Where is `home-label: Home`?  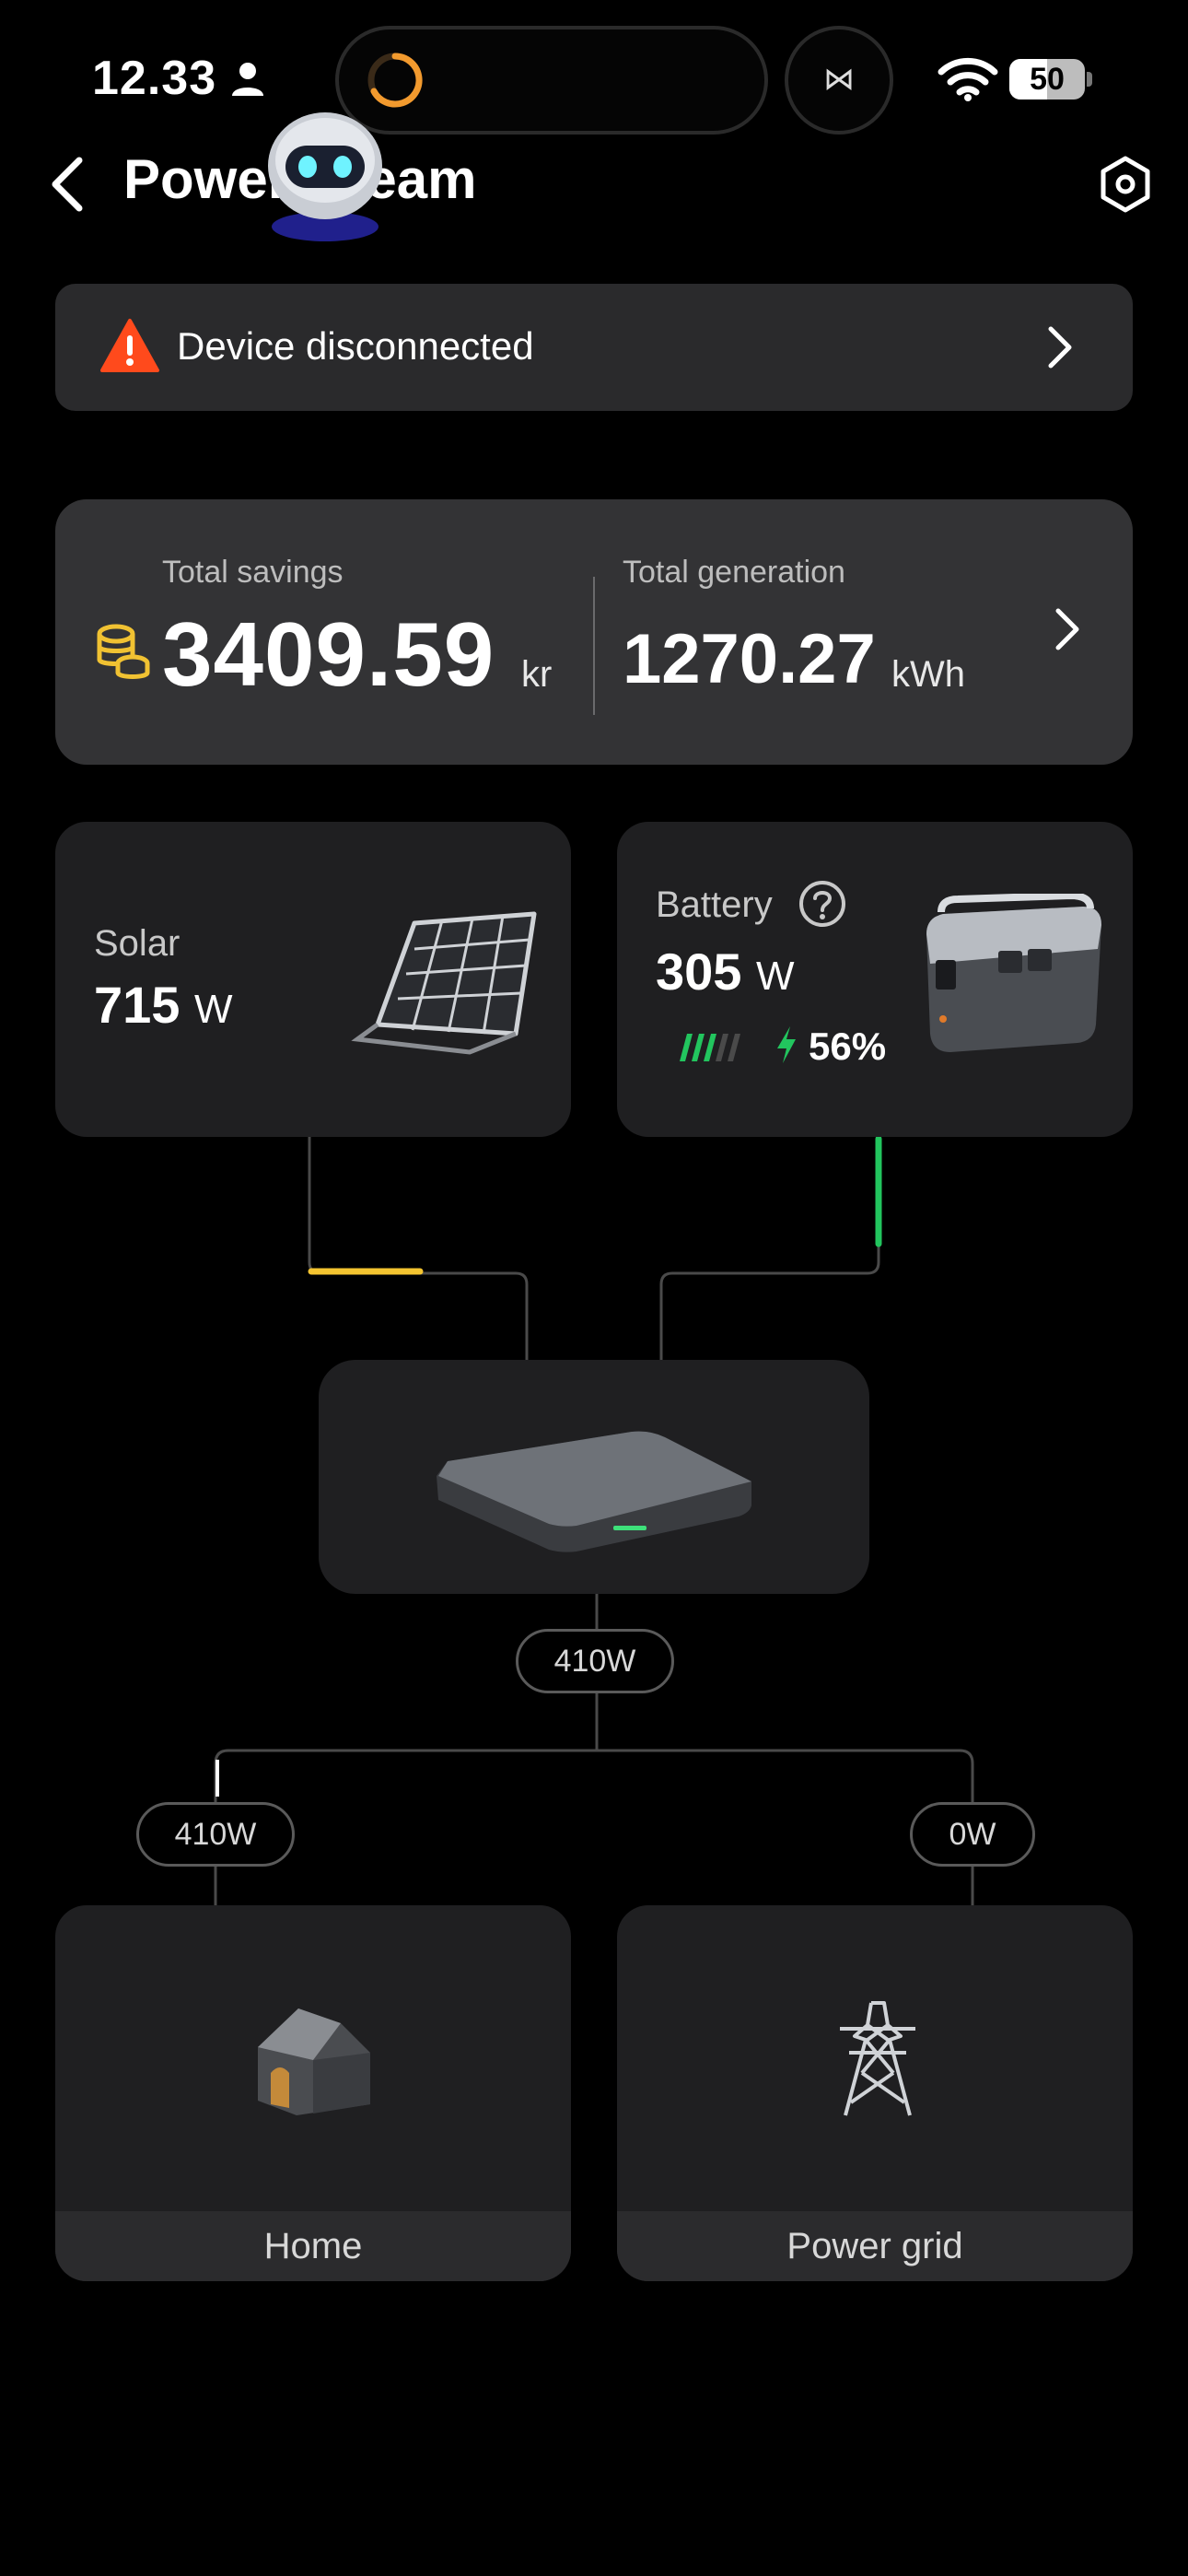 home-label: Home is located at coordinates (313, 2246).